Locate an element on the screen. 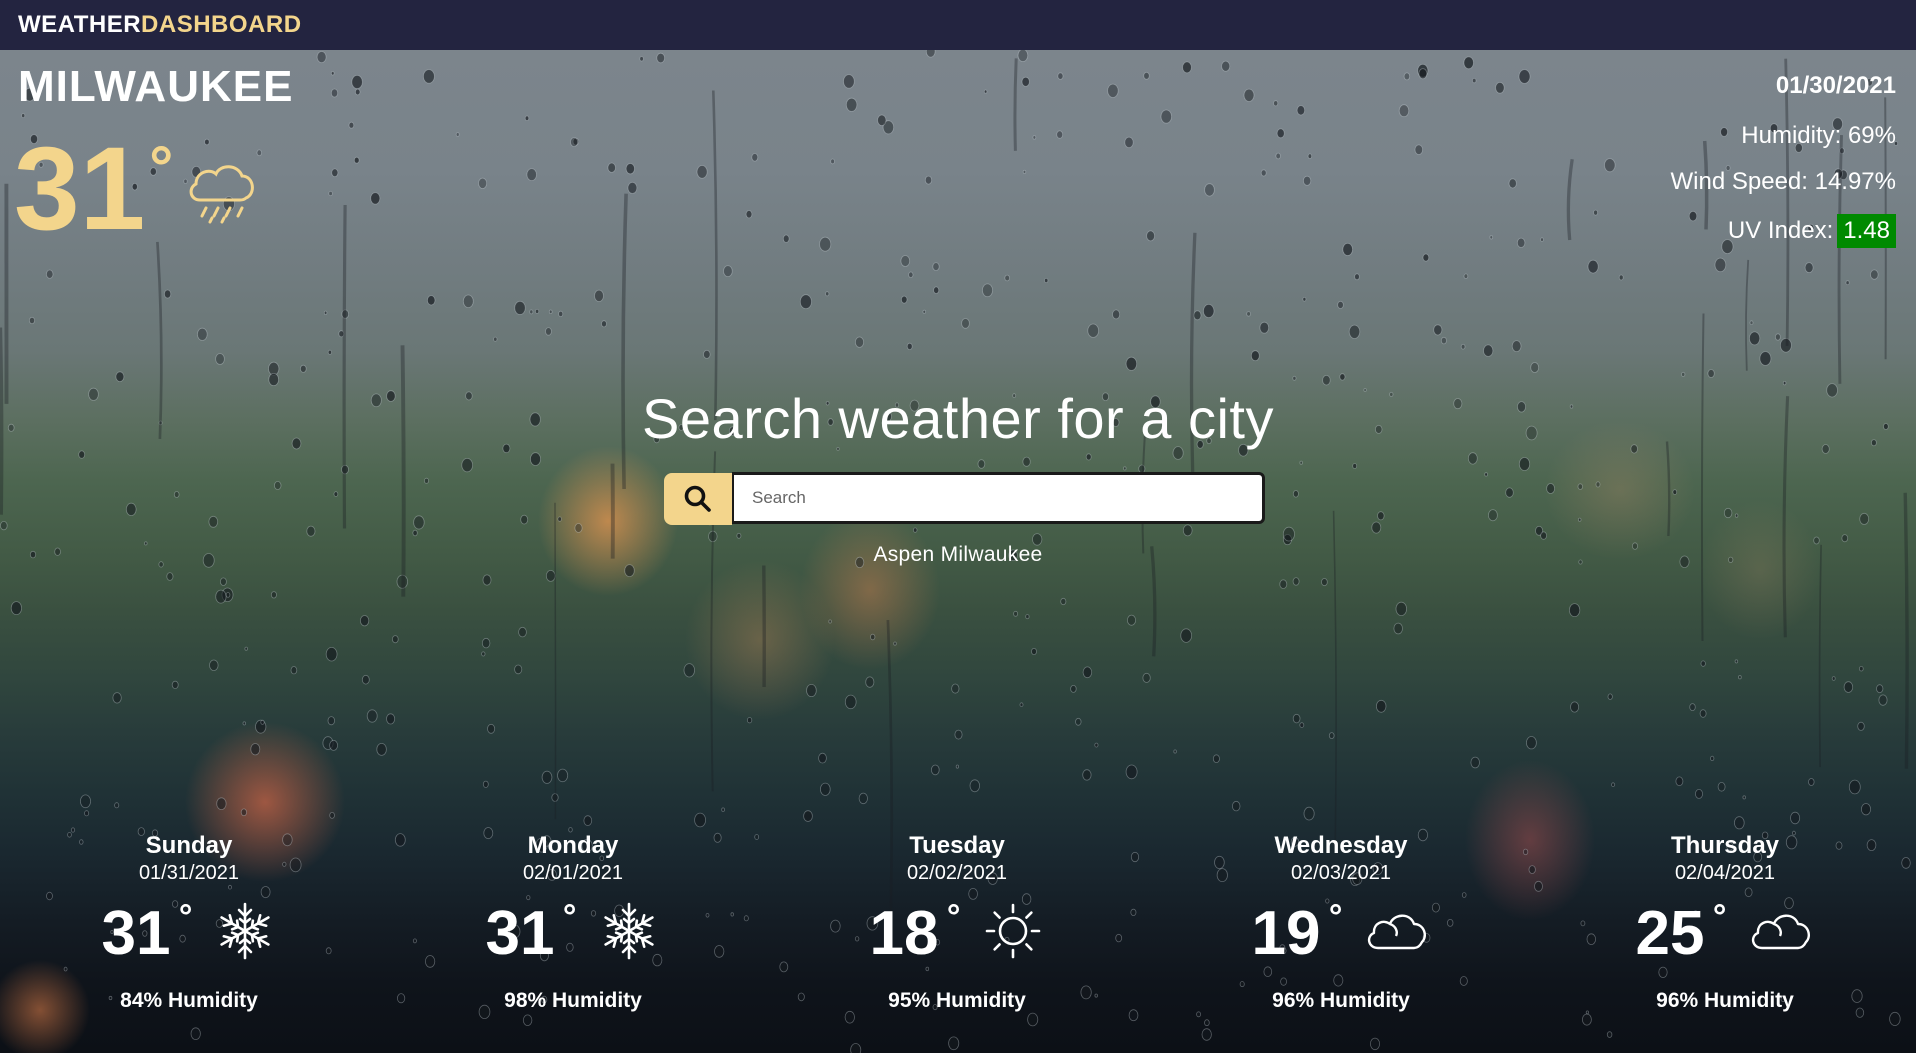  search-heading: Search weather for a city is located at coordinates (958, 418).